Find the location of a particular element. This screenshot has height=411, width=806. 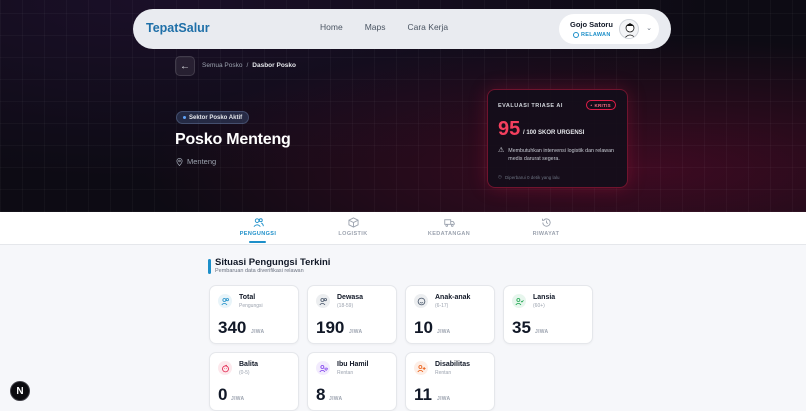

smile-icon is located at coordinates (421, 301).